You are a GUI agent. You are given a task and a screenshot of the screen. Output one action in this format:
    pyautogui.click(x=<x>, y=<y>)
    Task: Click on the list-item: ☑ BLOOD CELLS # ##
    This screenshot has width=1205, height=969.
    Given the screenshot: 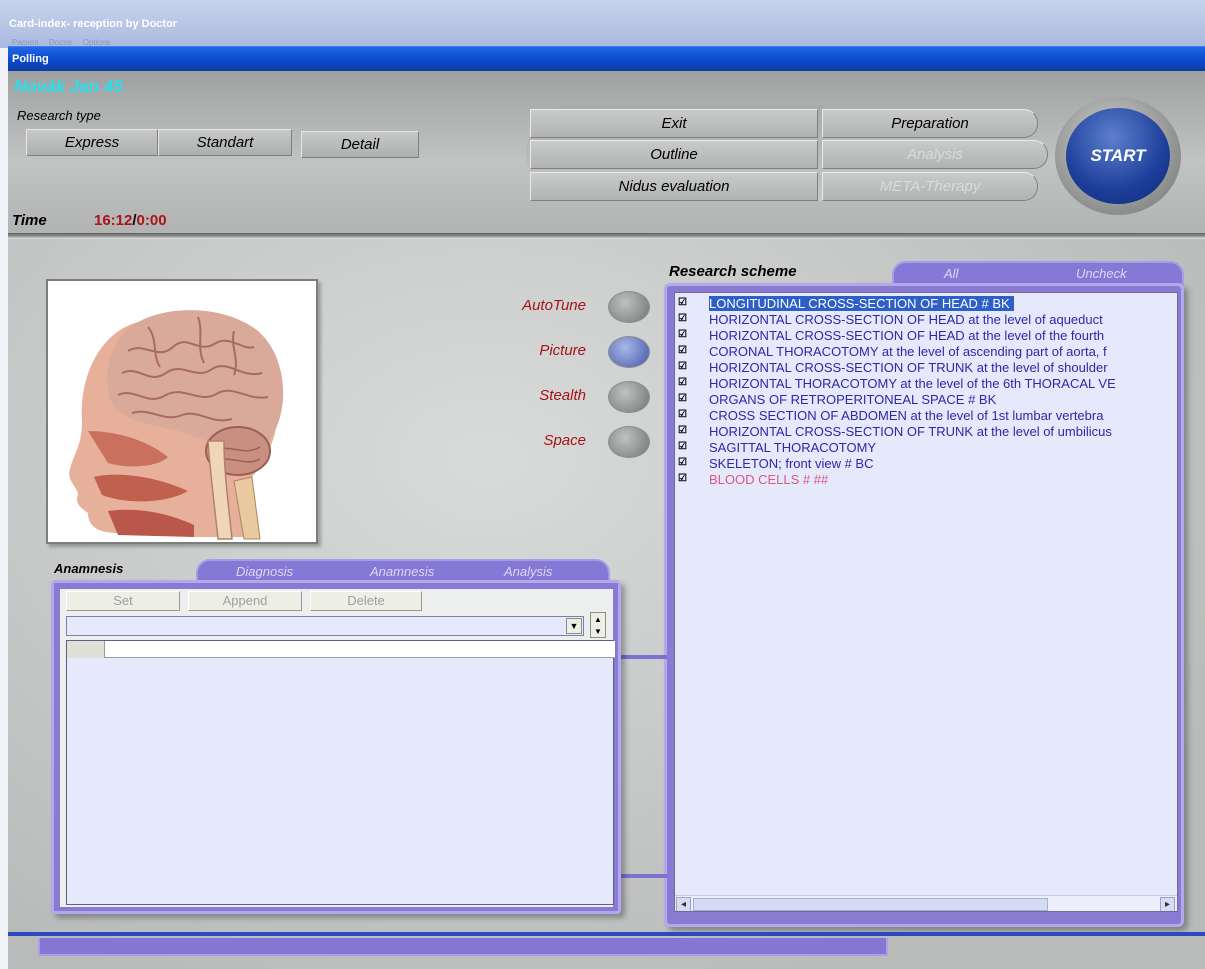 What is the action you would take?
    pyautogui.click(x=926, y=479)
    